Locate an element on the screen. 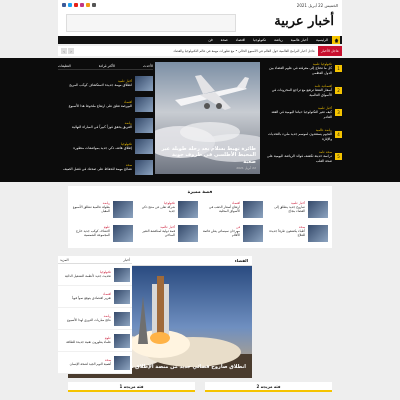  list-item: اقتصاد تقرير اقتصادي يتوقع نمواً قوياً is located at coordinates (95, 297).